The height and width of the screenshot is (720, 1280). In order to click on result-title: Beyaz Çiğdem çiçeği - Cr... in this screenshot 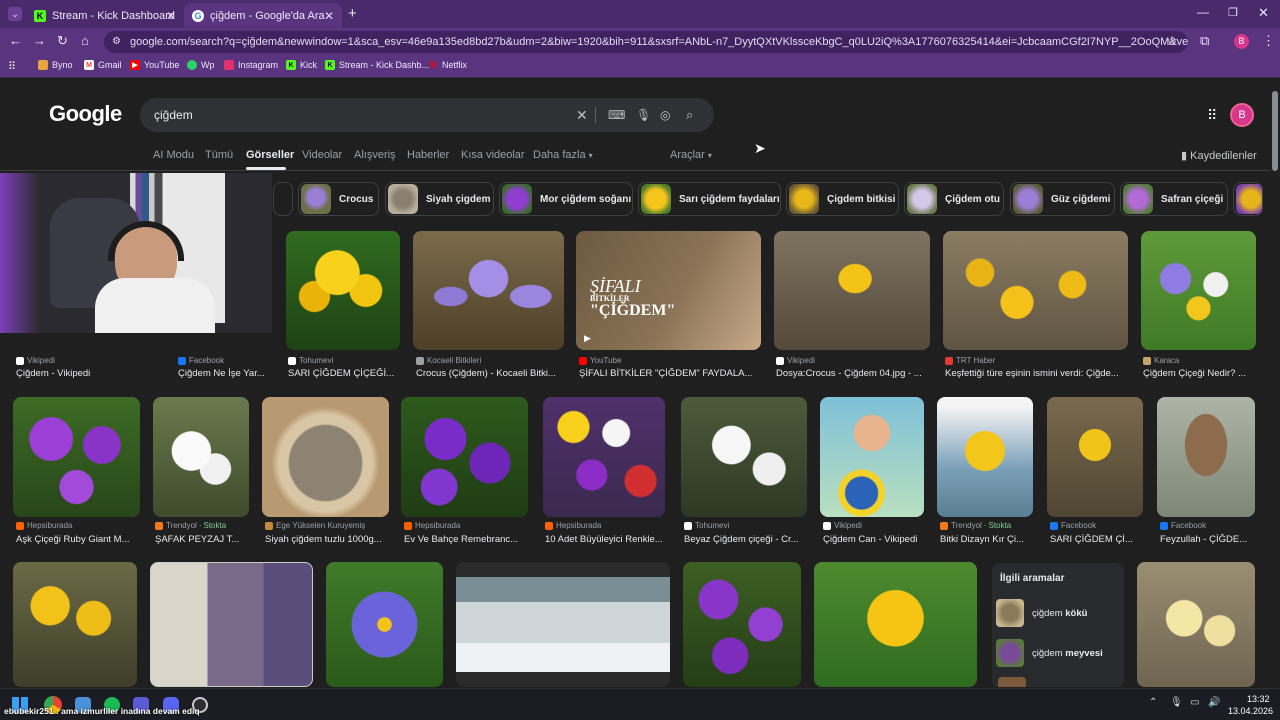, I will do `click(745, 539)`.